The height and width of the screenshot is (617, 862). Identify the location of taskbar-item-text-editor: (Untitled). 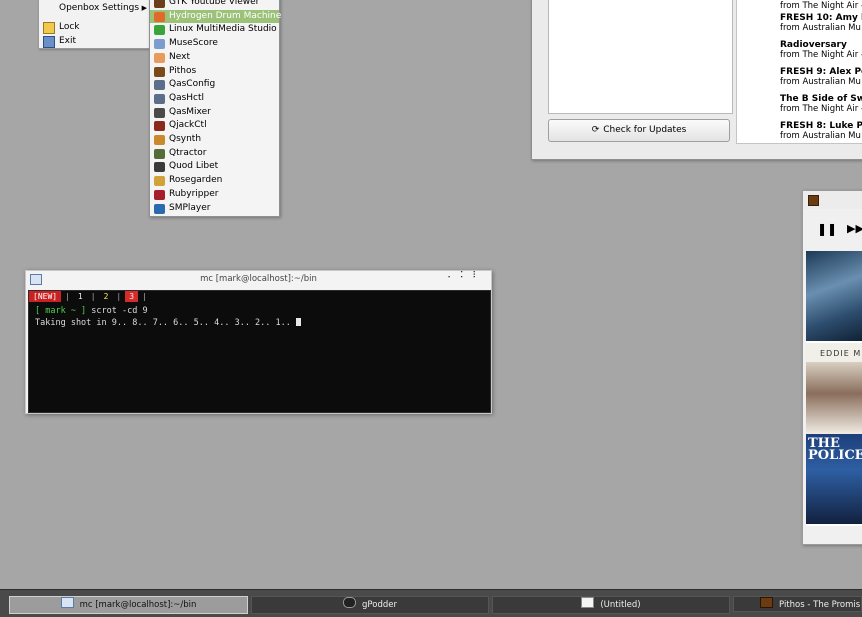
(611, 605).